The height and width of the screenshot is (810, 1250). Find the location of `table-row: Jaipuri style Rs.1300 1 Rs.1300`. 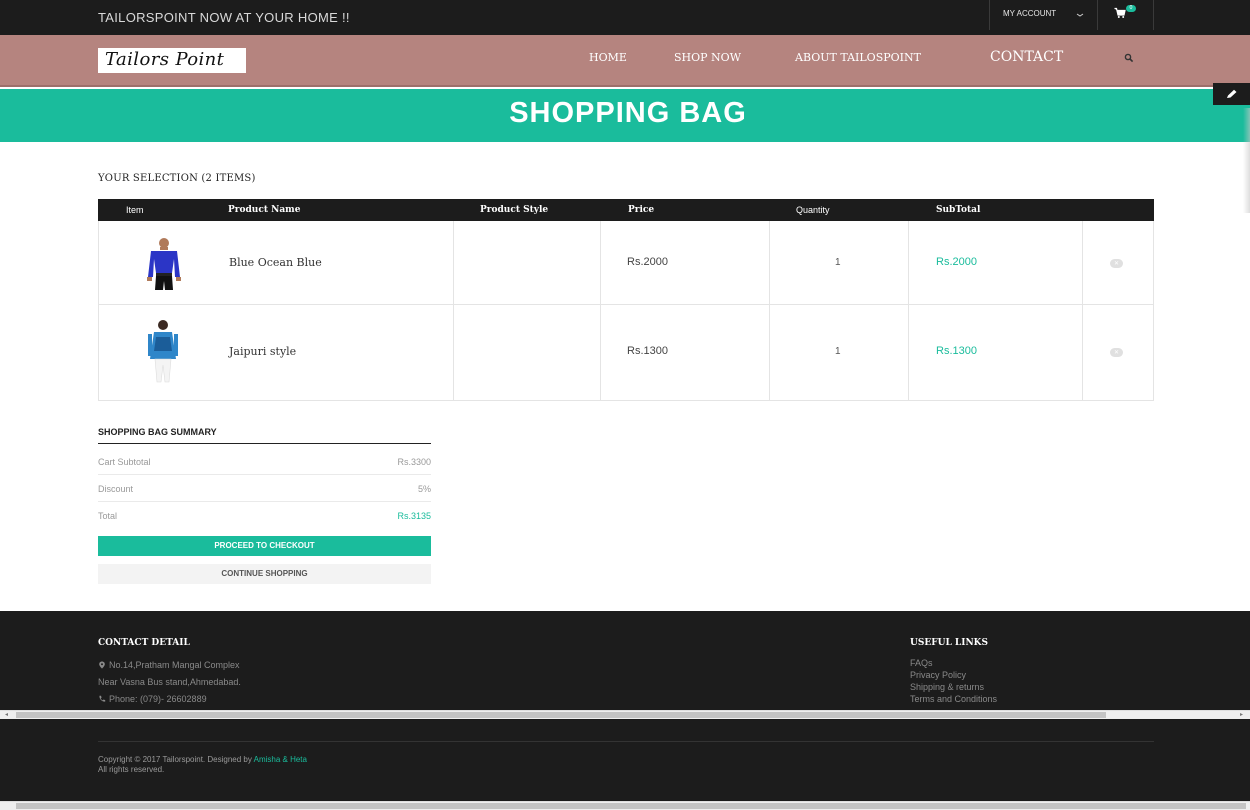

table-row: Jaipuri style Rs.1300 1 Rs.1300 is located at coordinates (626, 353).